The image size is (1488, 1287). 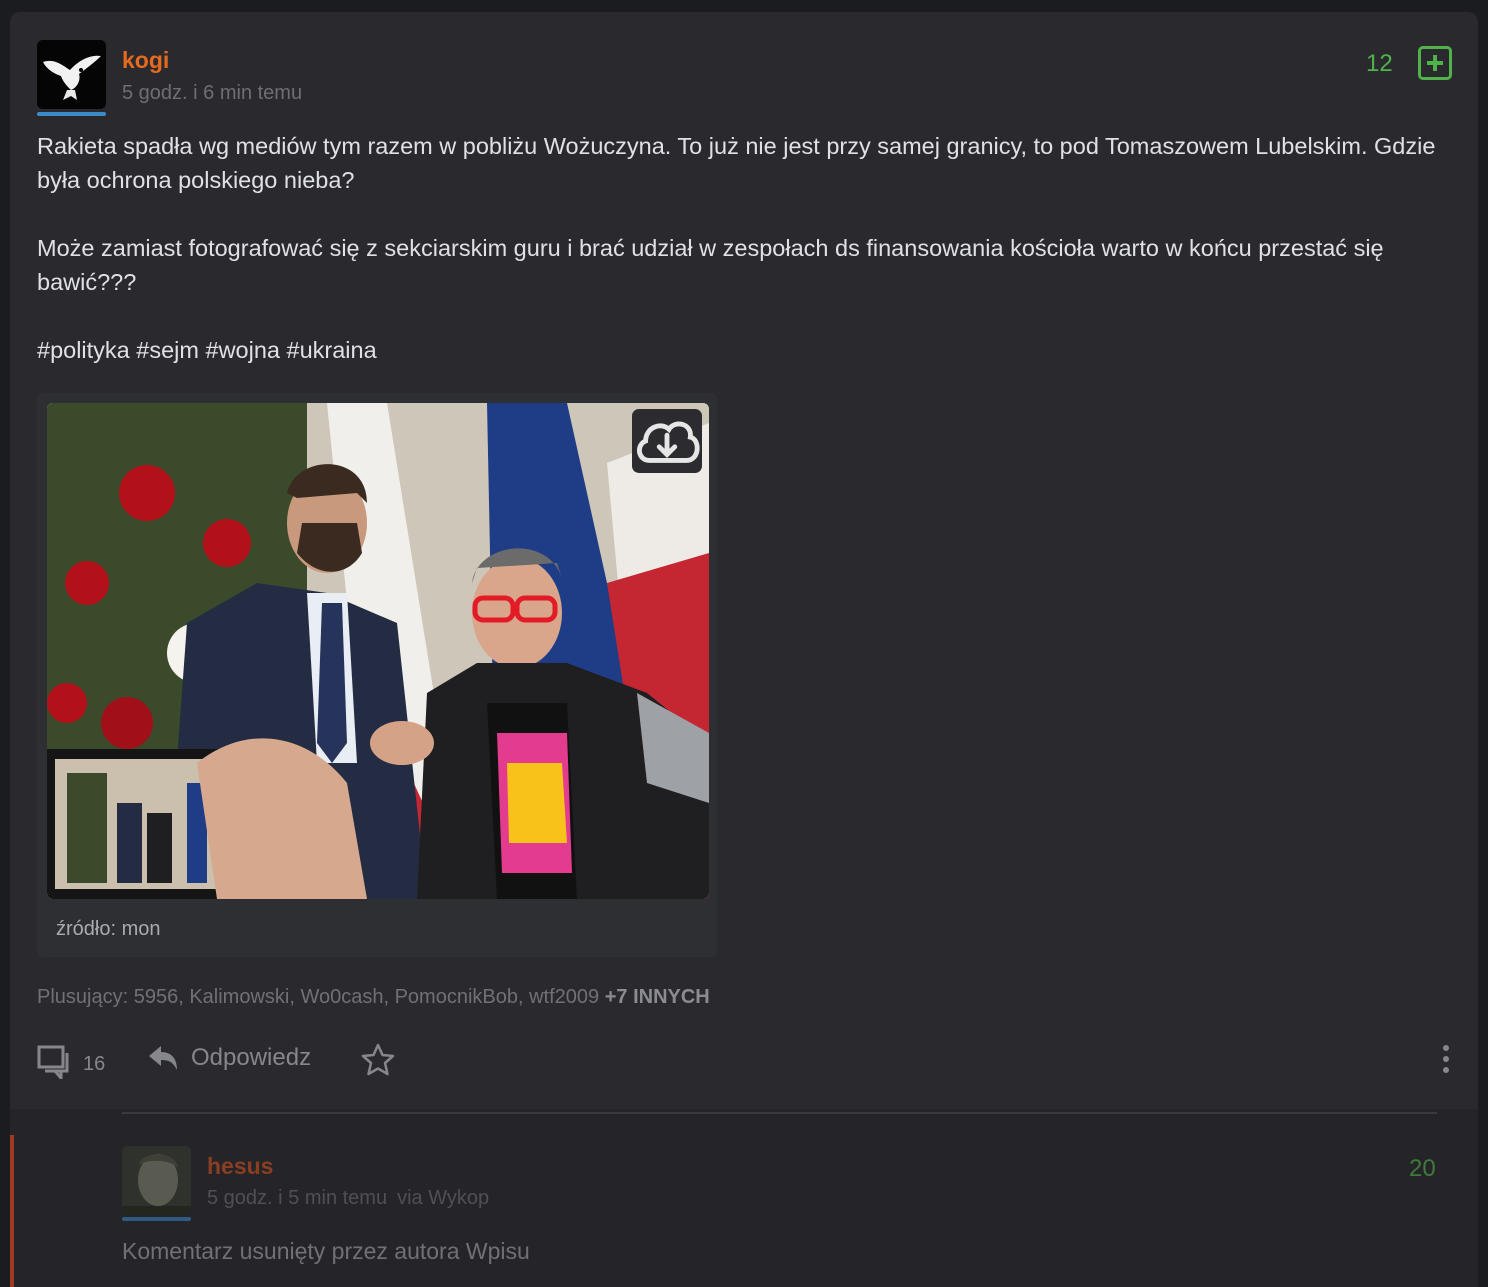 I want to click on eagle-avatar-image, so click(x=71, y=74).